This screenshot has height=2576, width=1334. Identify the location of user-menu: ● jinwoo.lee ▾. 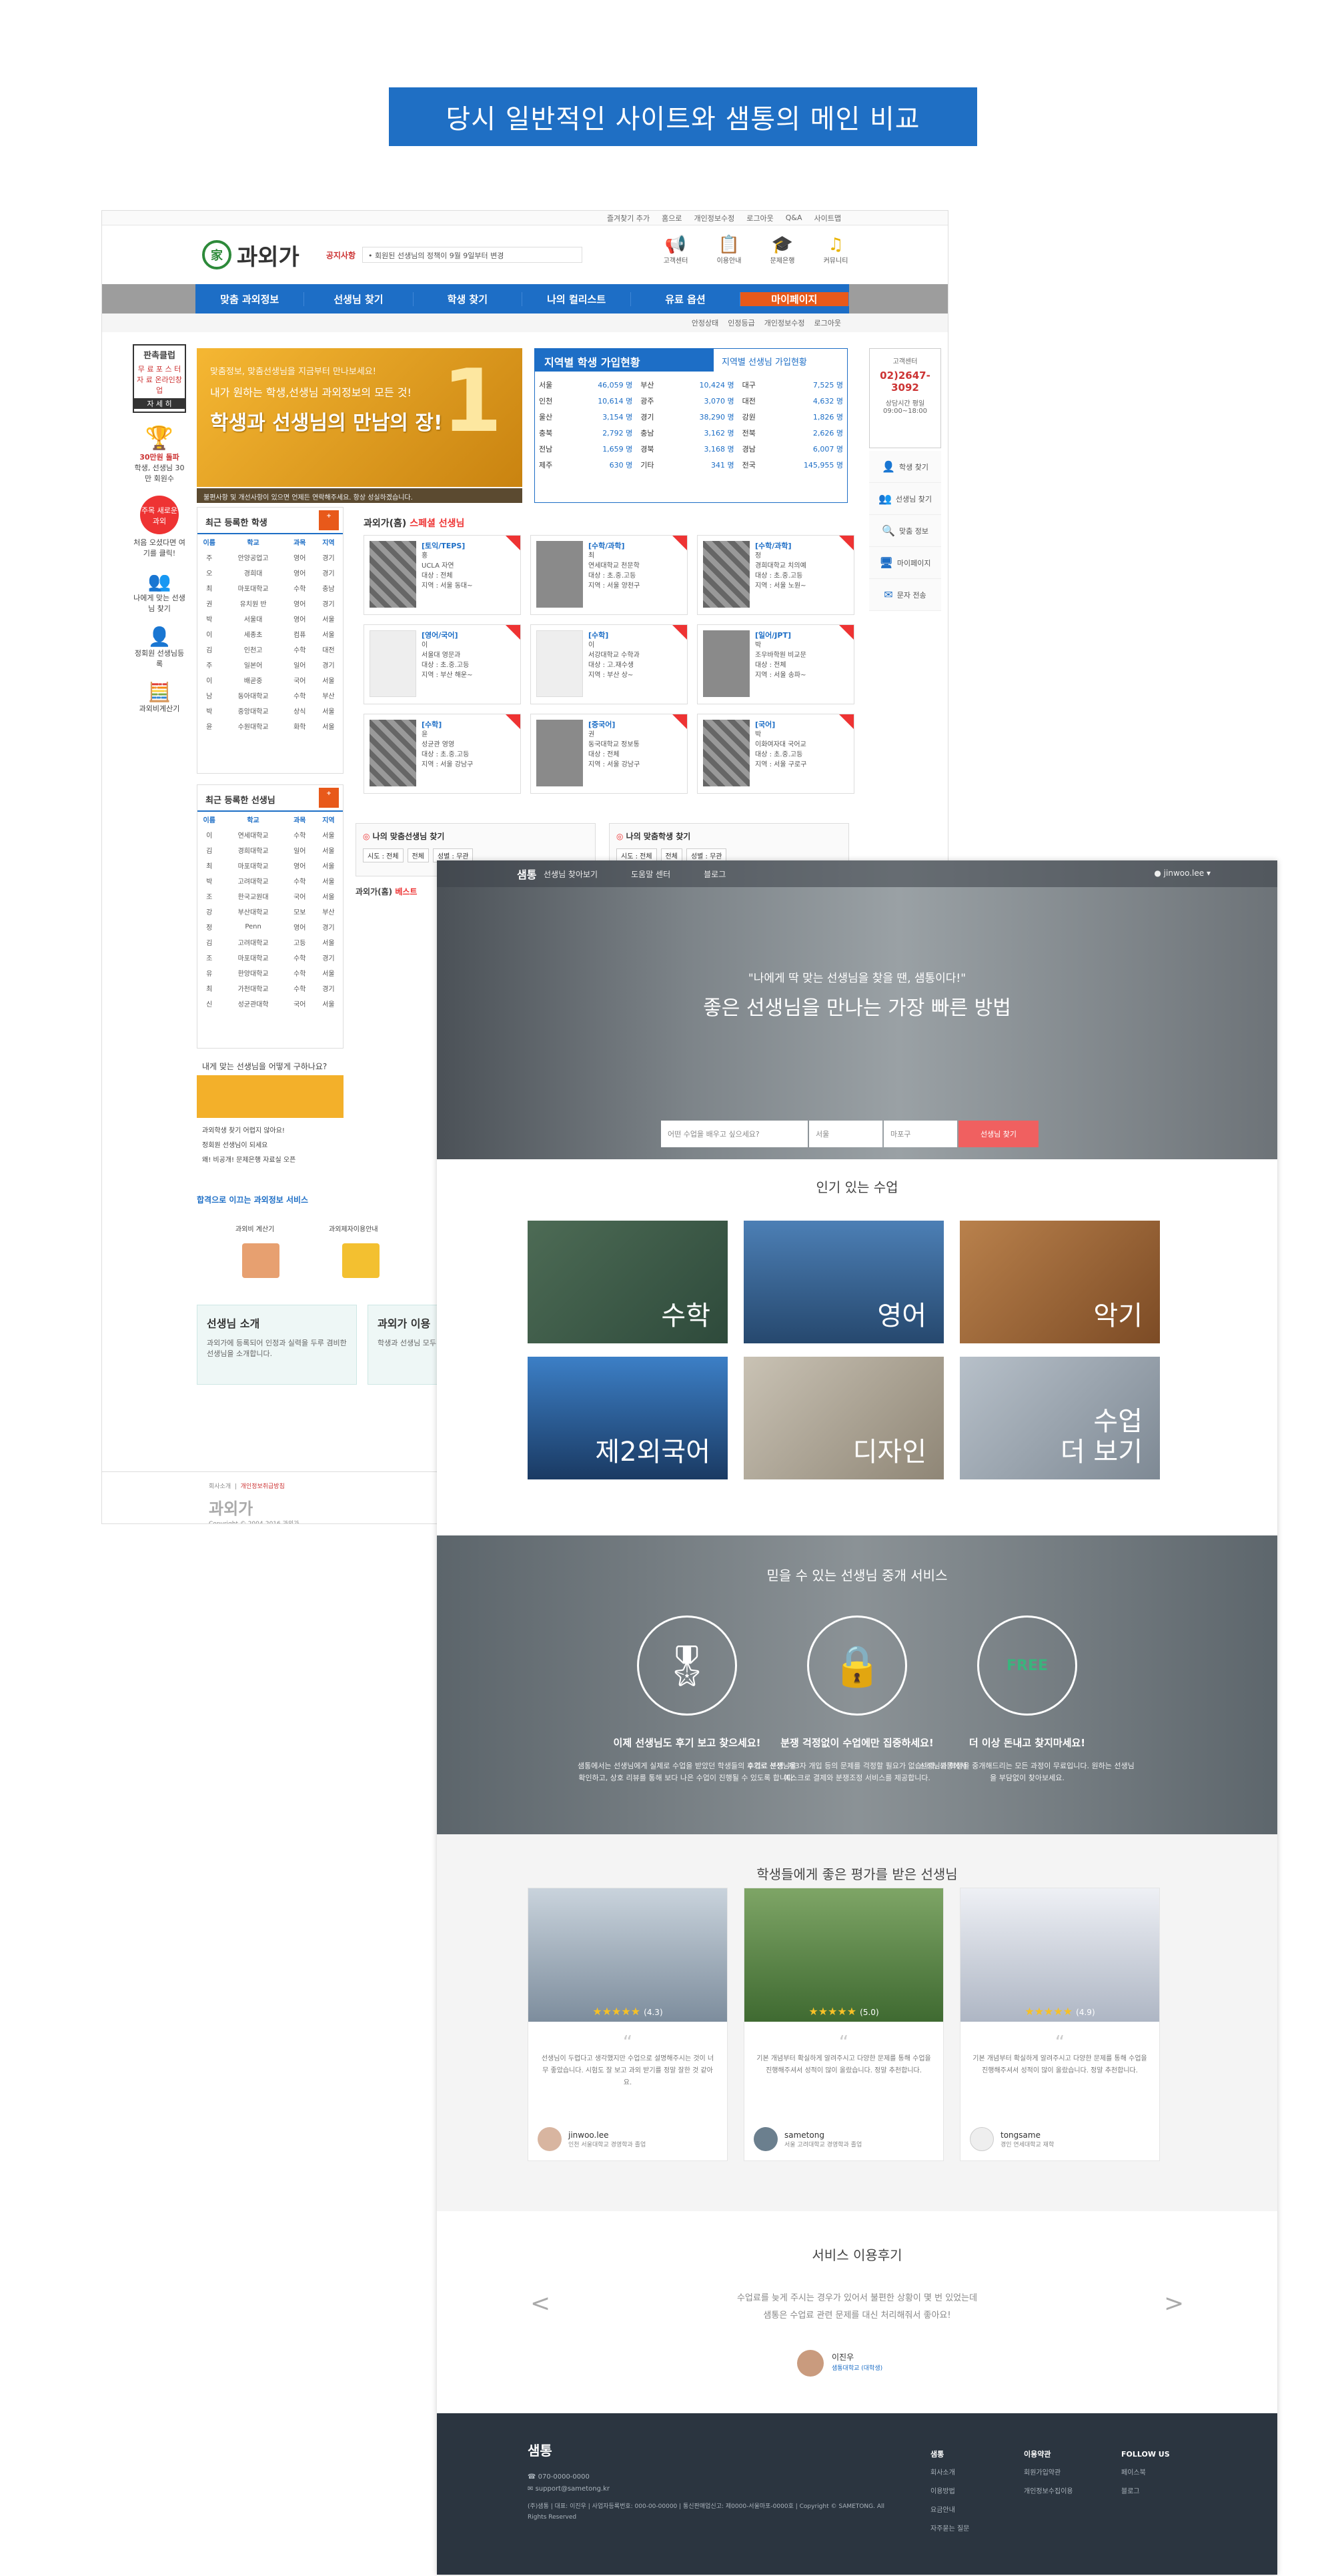
(1182, 873).